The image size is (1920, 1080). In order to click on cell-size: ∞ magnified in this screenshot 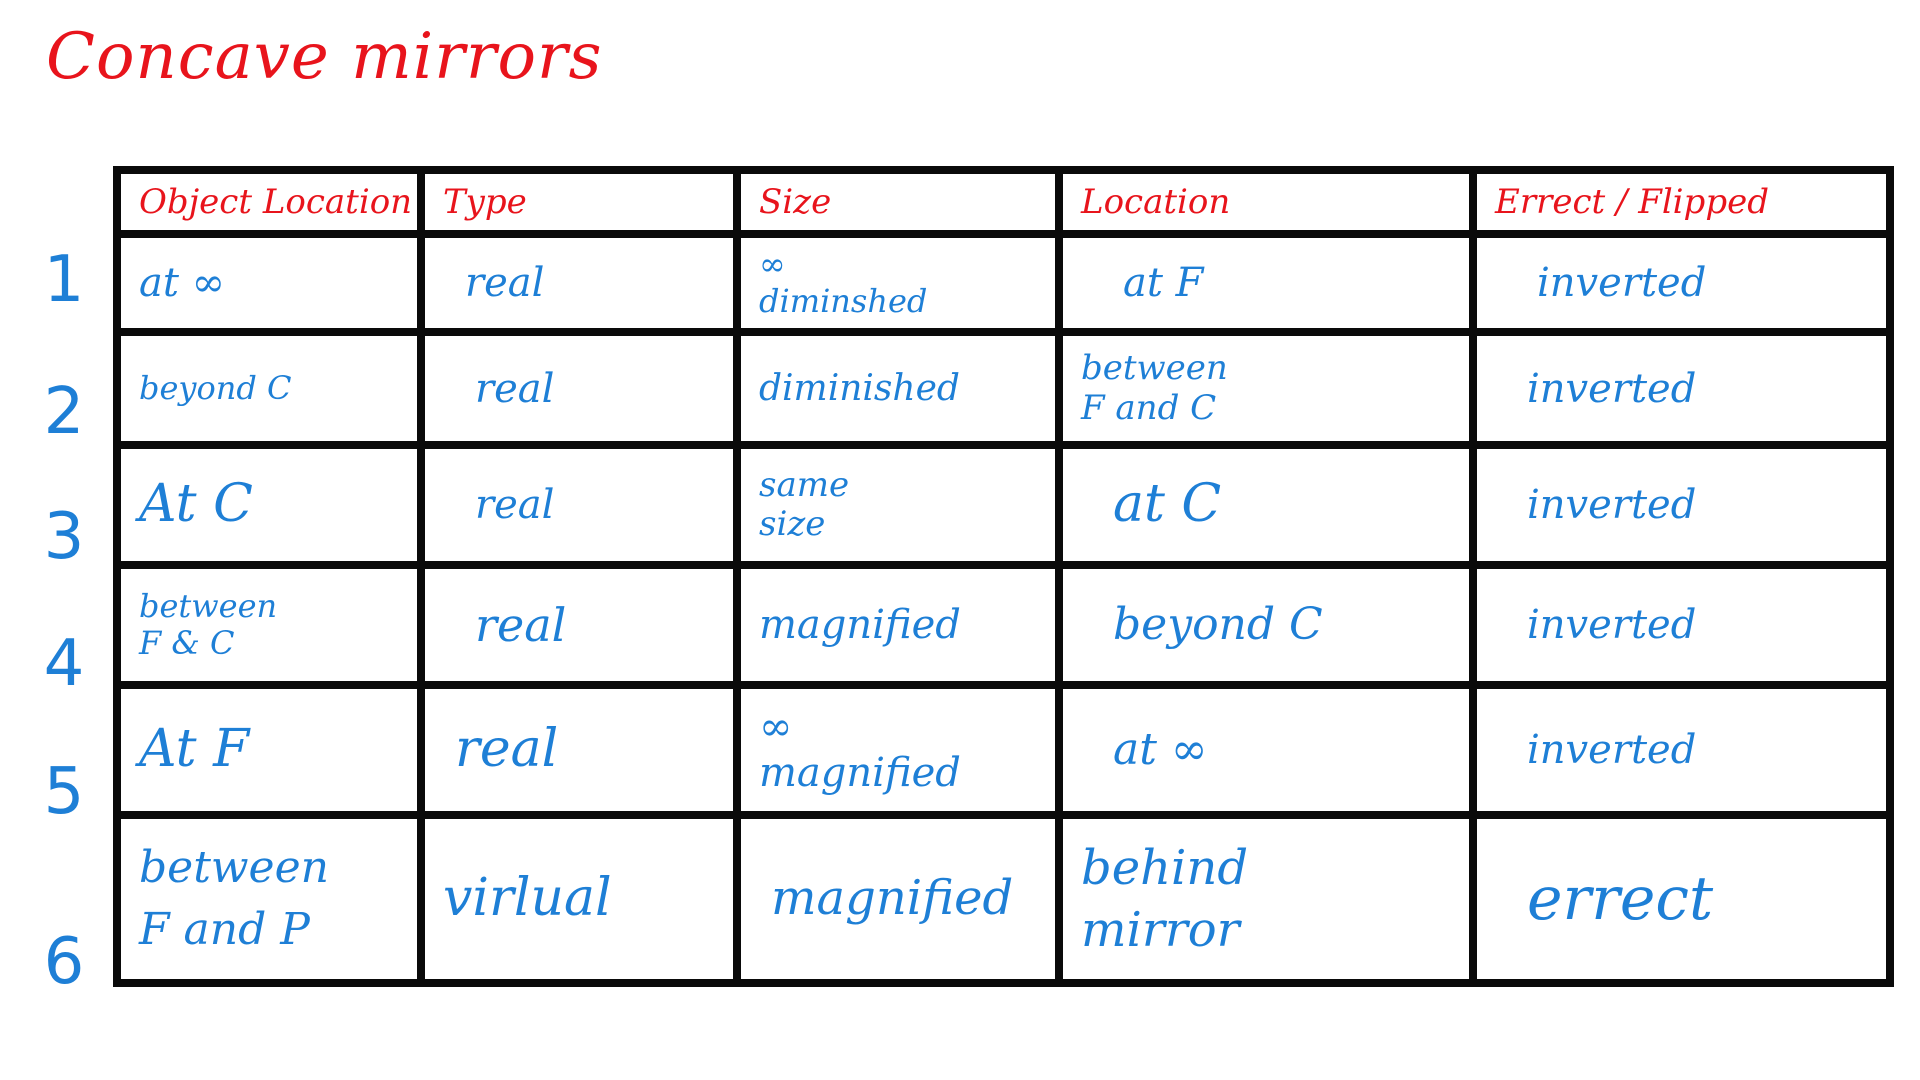, I will do `click(898, 750)`.